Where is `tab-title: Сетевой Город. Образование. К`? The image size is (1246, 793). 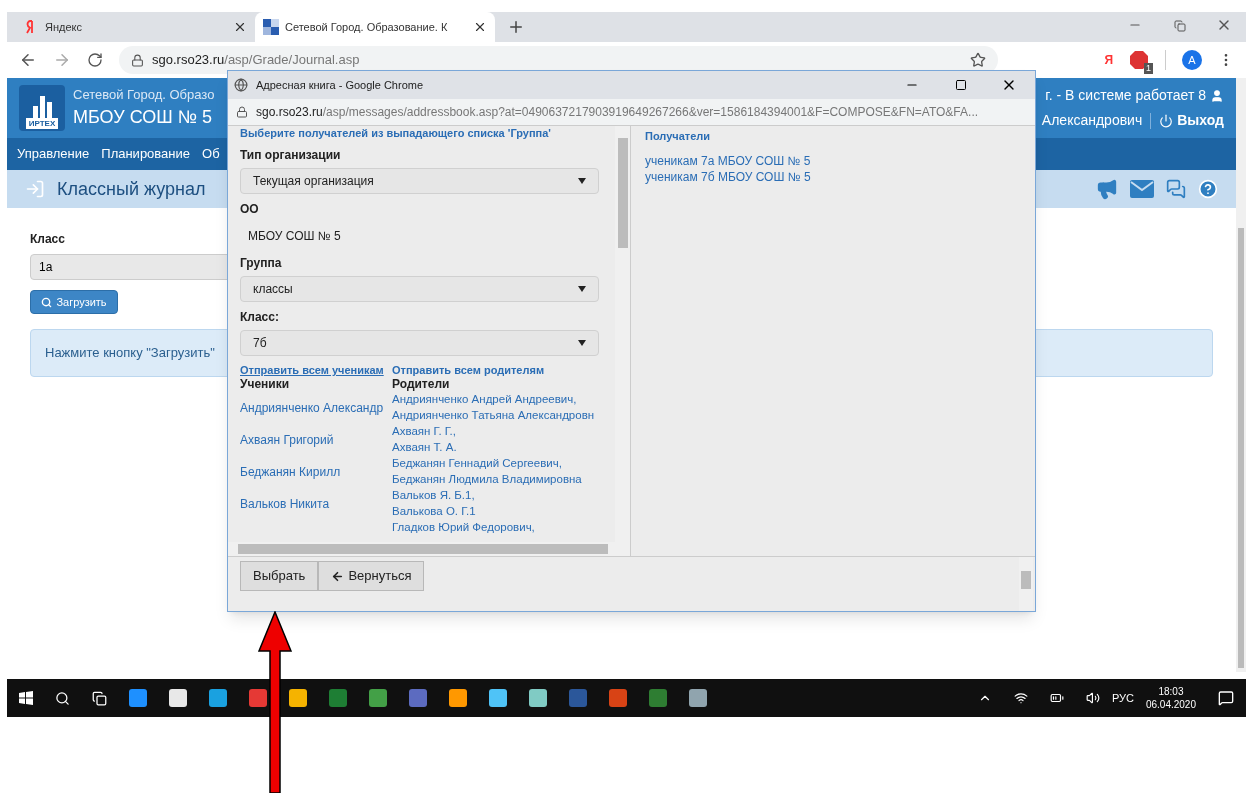 tab-title: Сетевой Город. Образование. К is located at coordinates (367, 27).